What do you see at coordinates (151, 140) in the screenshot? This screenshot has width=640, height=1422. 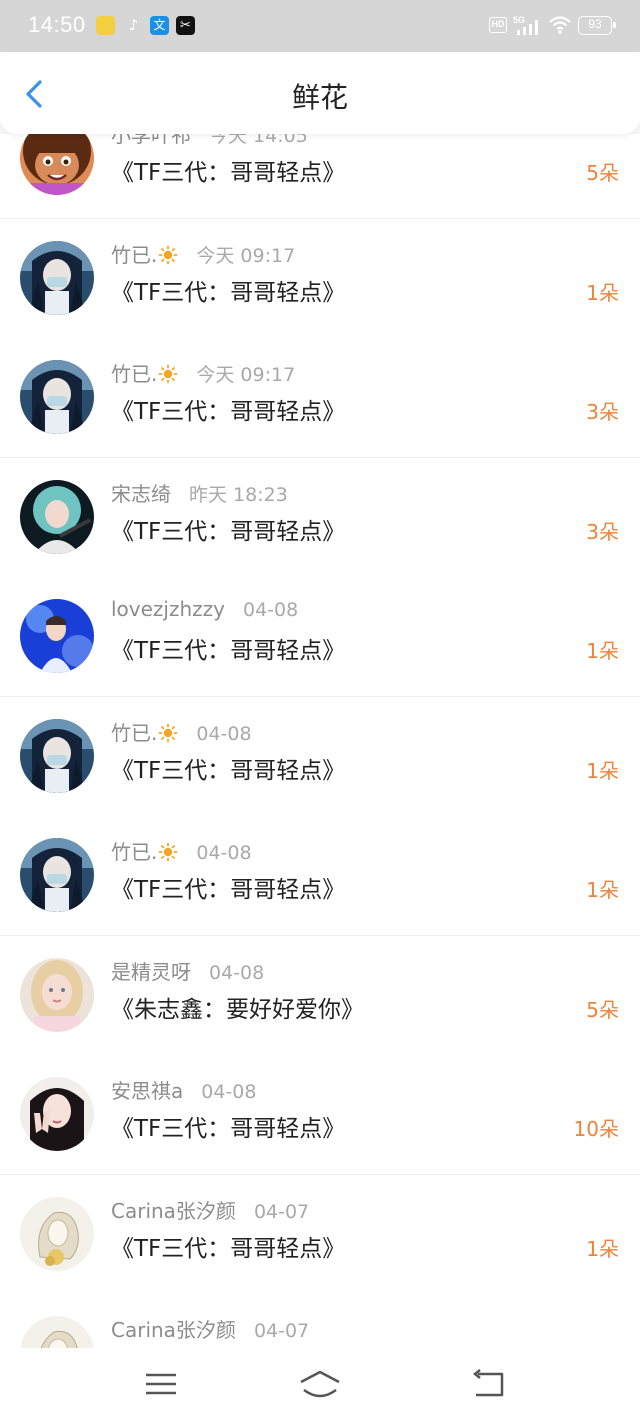 I see `sender-name: 小李吖祁` at bounding box center [151, 140].